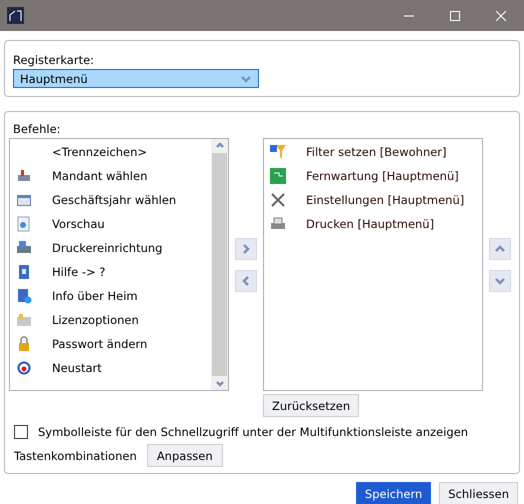 Image resolution: width=524 pixels, height=504 pixels. Describe the element at coordinates (24, 344) in the screenshot. I see `padlock-icon` at that location.